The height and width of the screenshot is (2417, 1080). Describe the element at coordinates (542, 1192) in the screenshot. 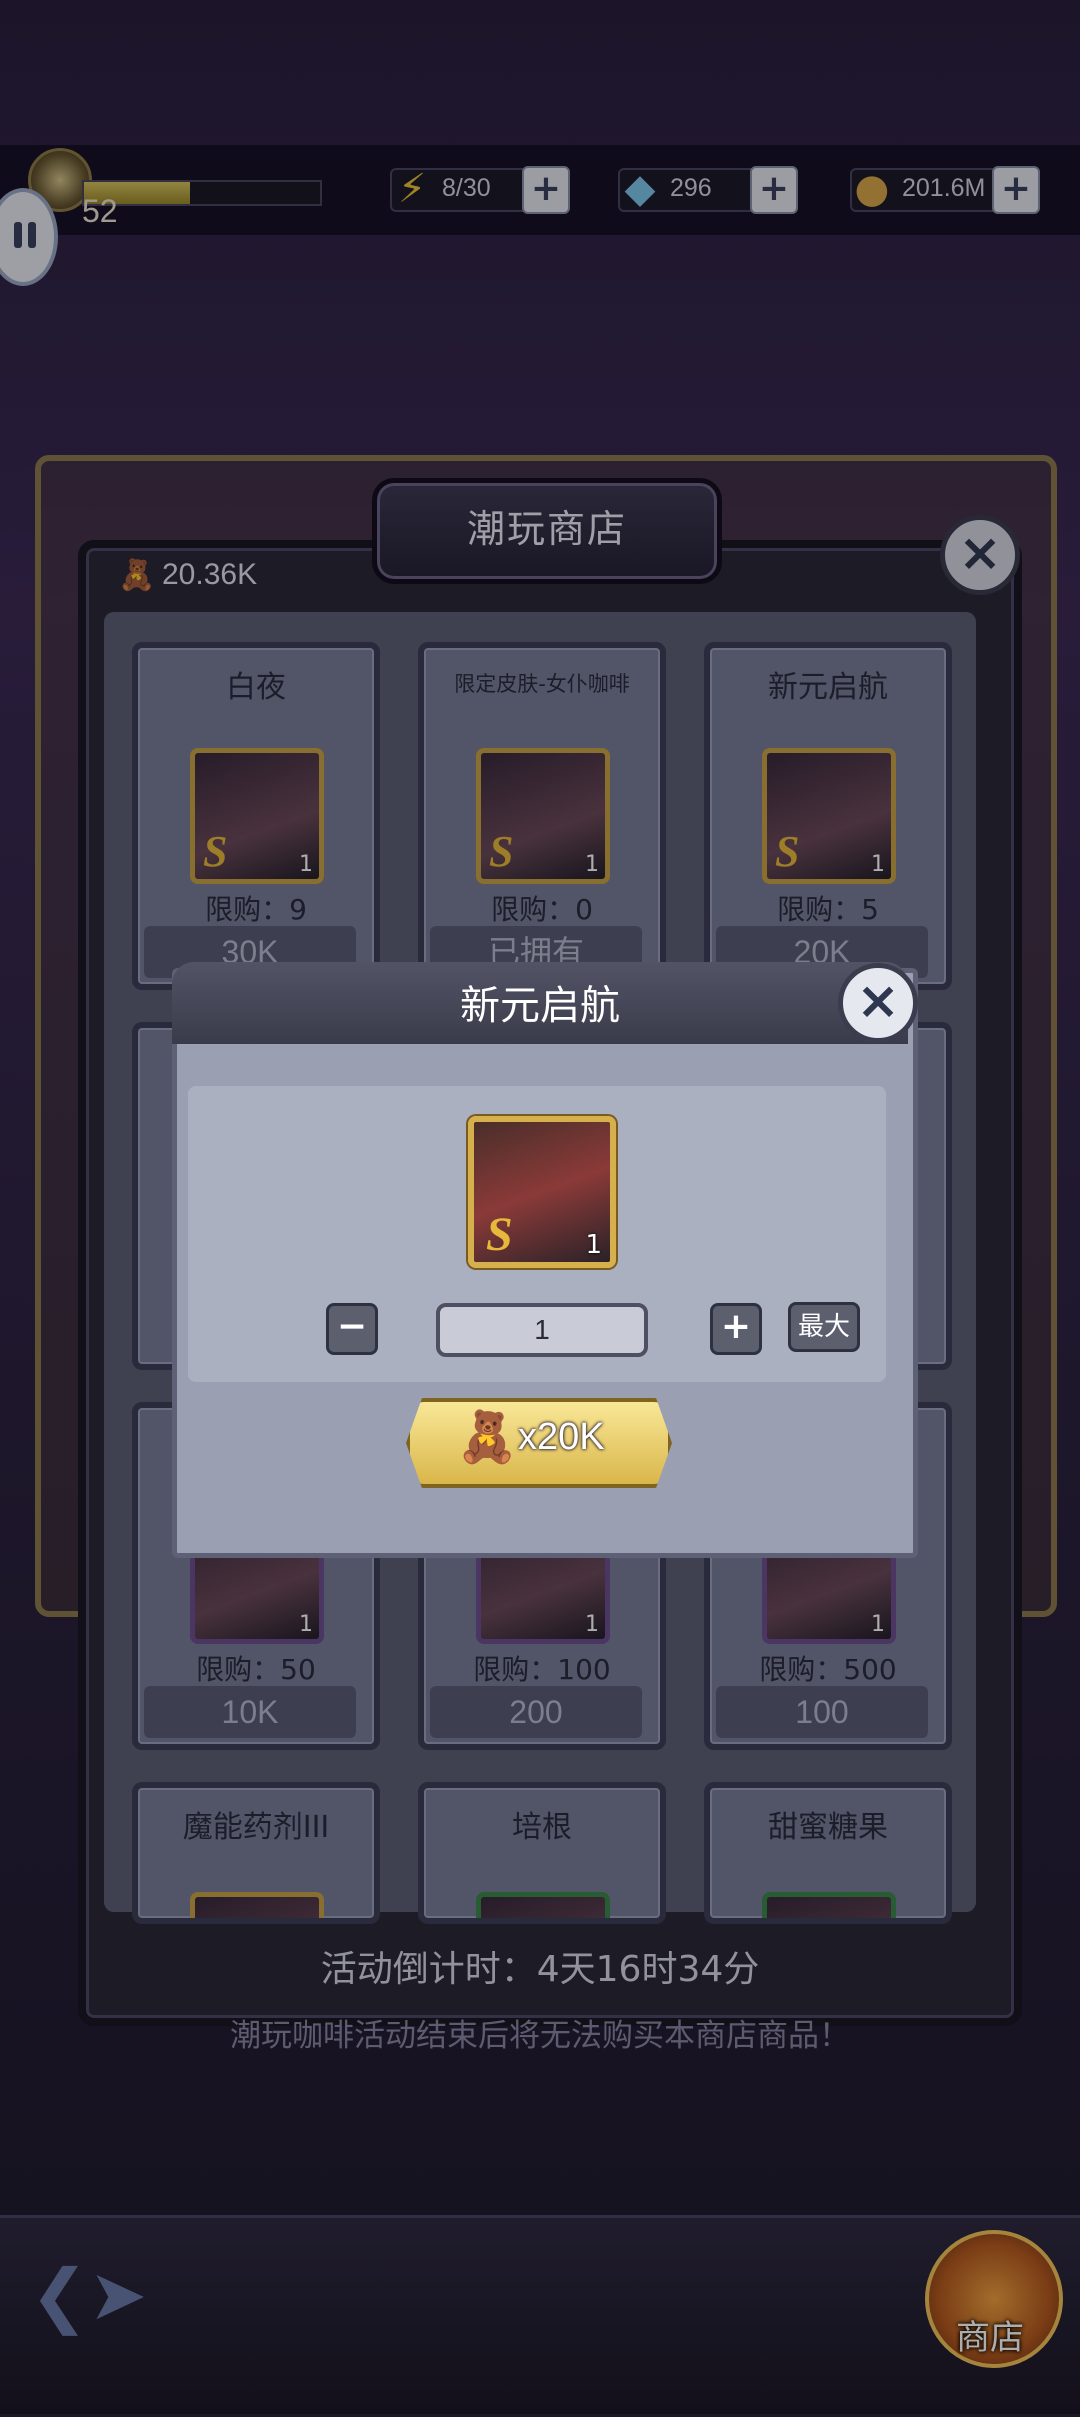

I see `item-thumbnail: S 1` at that location.